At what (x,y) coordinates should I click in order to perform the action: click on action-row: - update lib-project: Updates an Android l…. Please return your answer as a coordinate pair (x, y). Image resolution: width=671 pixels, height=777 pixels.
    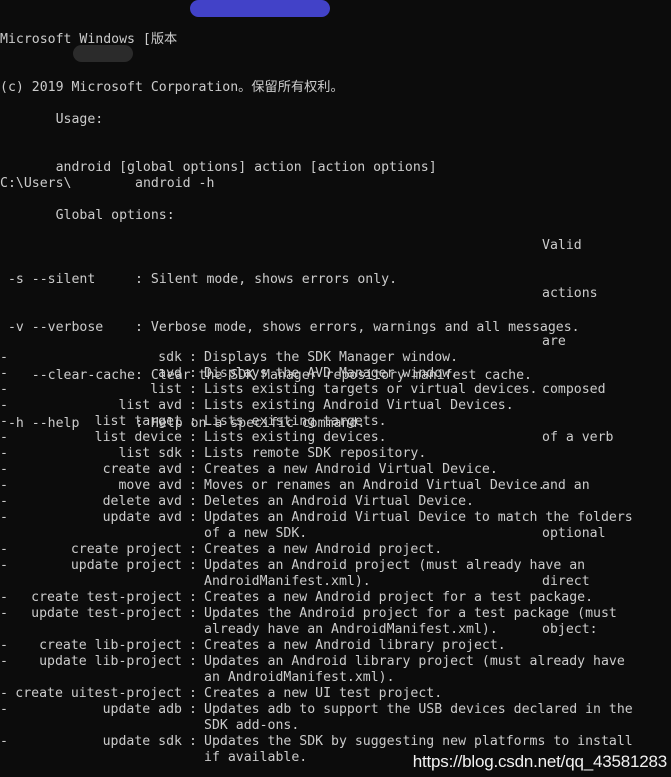
    Looking at the image, I should click on (335, 662).